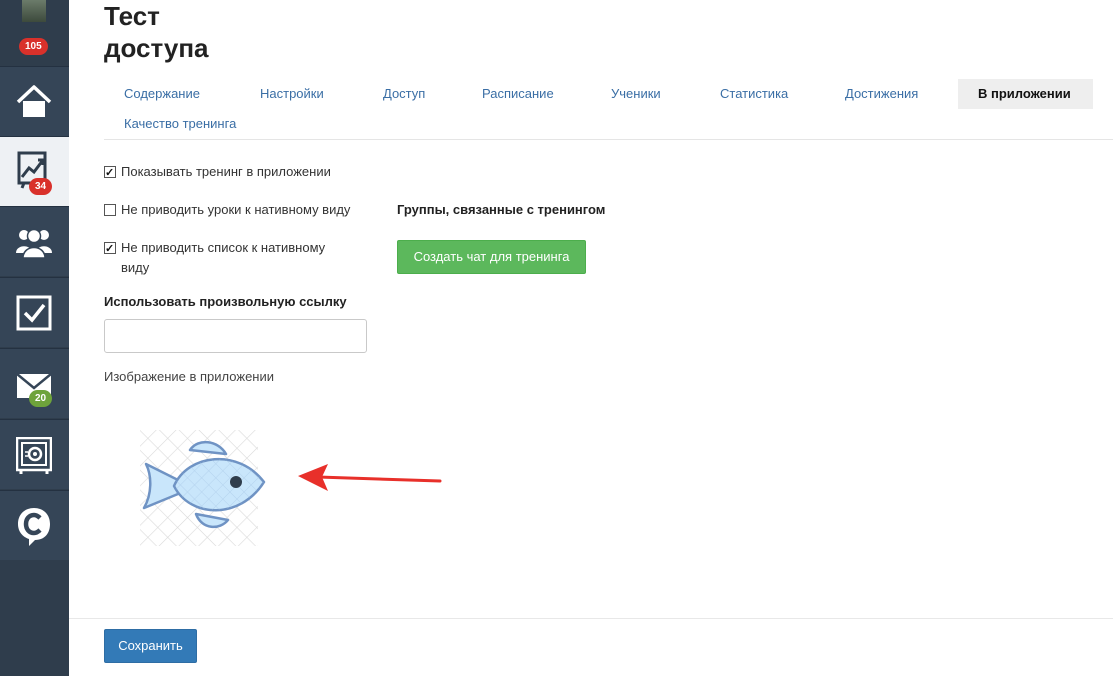  I want to click on profile-notification-badge: 105, so click(33, 46).